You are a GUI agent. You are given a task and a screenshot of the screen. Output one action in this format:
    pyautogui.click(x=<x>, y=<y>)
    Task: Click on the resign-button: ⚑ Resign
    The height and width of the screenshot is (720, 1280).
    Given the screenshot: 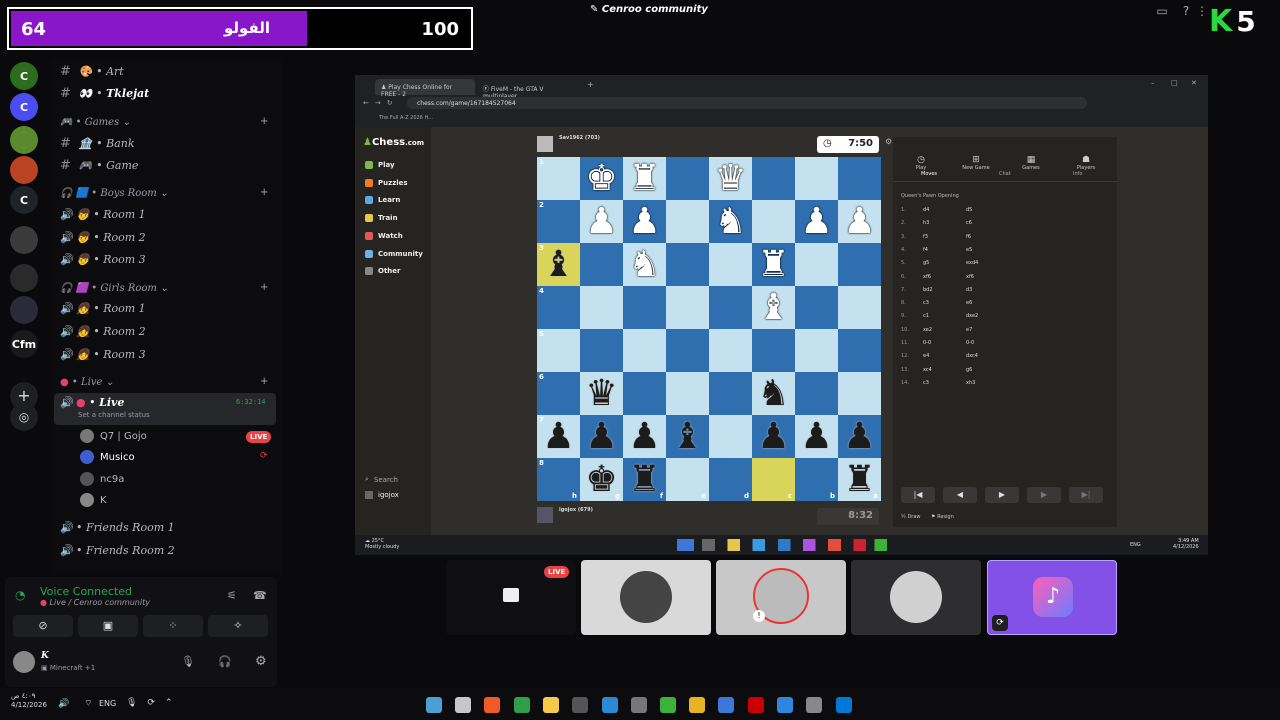 What is the action you would take?
    pyautogui.click(x=942, y=517)
    